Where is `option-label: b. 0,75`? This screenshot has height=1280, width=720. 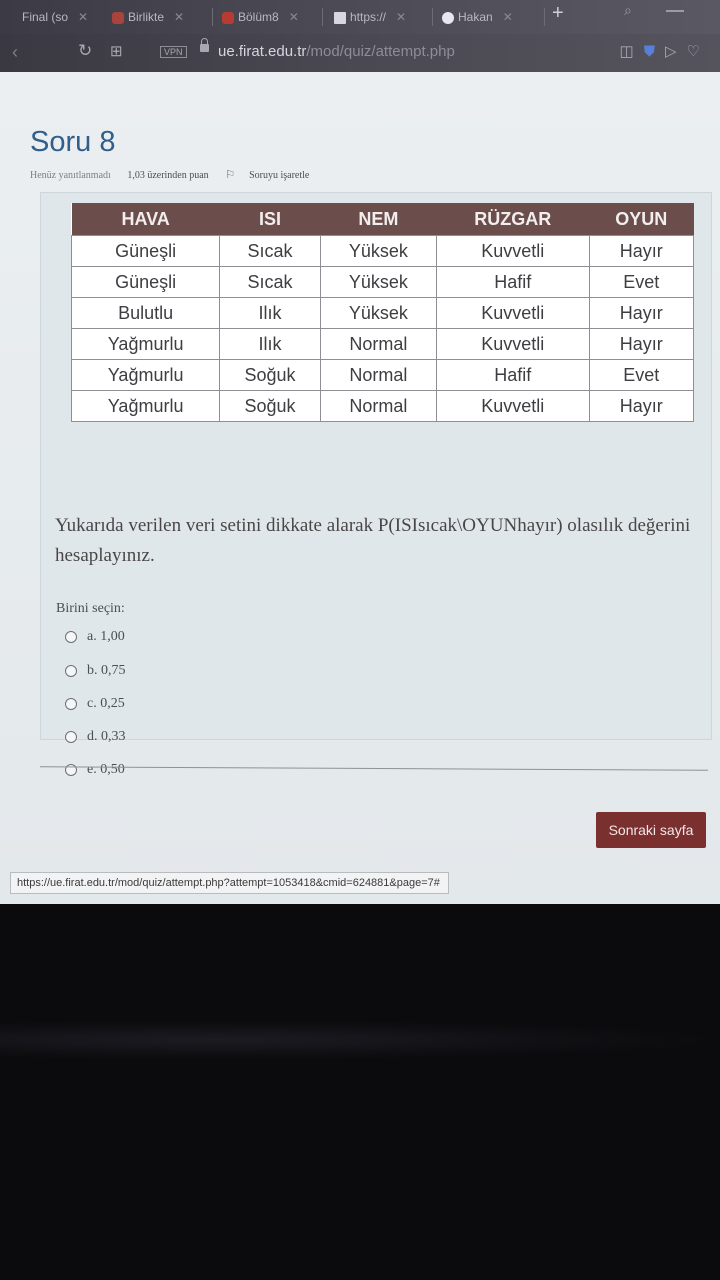
option-label: b. 0,75 is located at coordinates (106, 671).